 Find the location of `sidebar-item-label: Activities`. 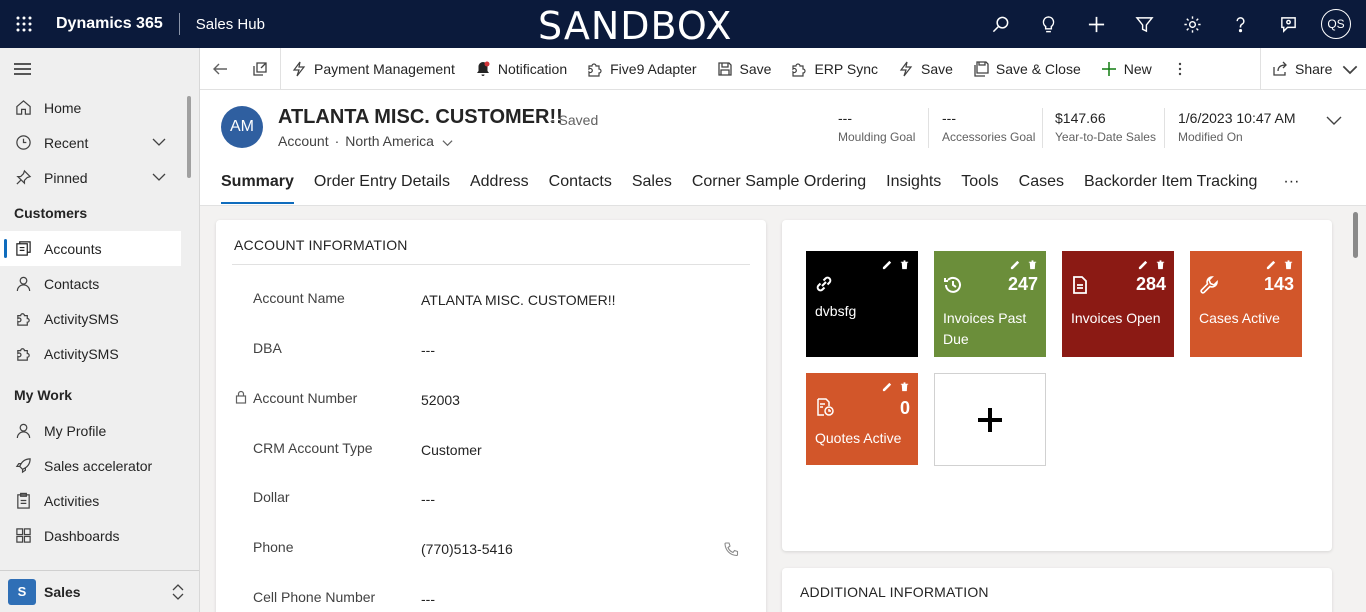

sidebar-item-label: Activities is located at coordinates (72, 500).